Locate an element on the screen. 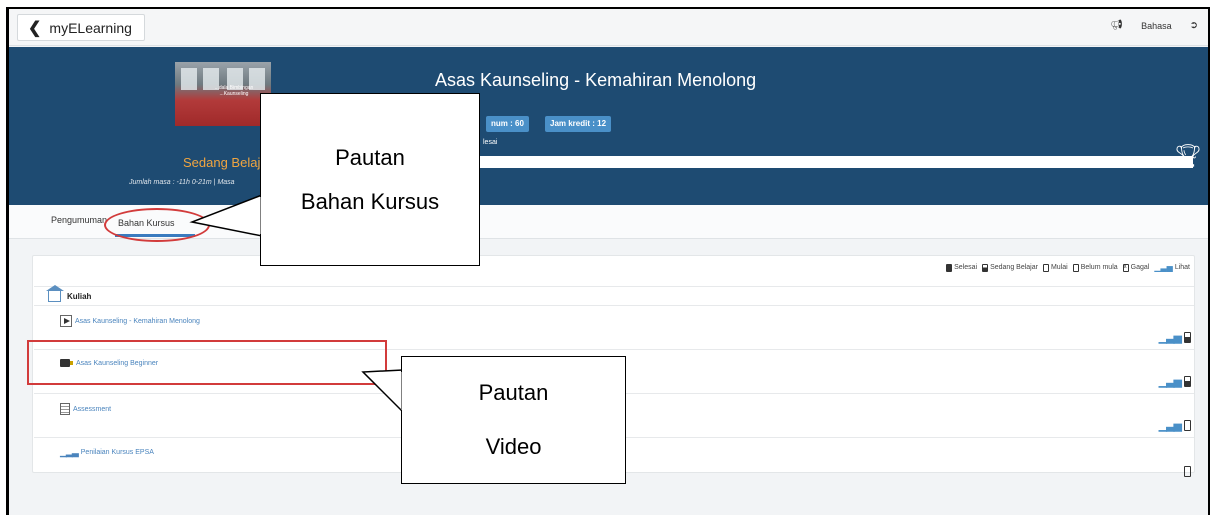  top-bar: ❮ myELearning 📢︎ Bahasa ➲ is located at coordinates (608, 27).